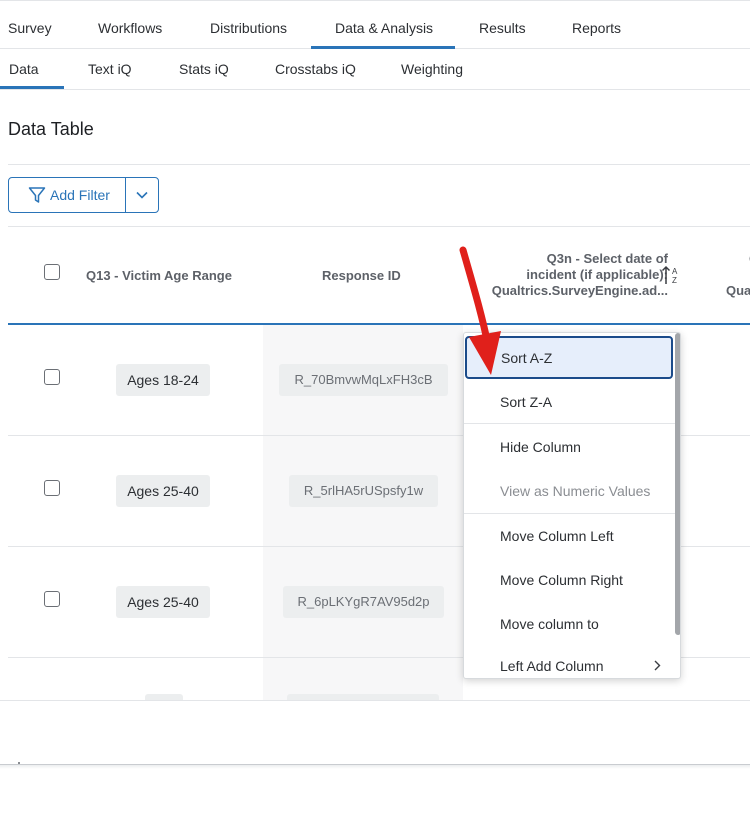  I want to click on add-filter-button: Add Filter, so click(67, 195).